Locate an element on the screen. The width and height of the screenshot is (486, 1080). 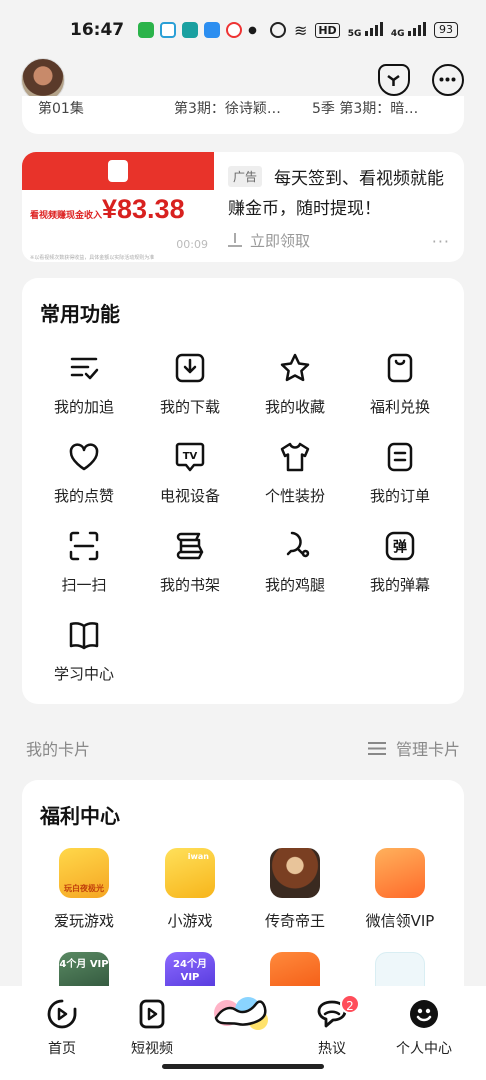
func-tv: TV 电视设备 is located at coordinates (190, 481).